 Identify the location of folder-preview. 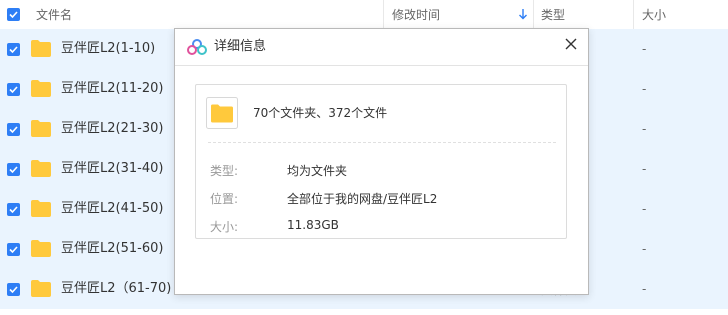
(222, 114).